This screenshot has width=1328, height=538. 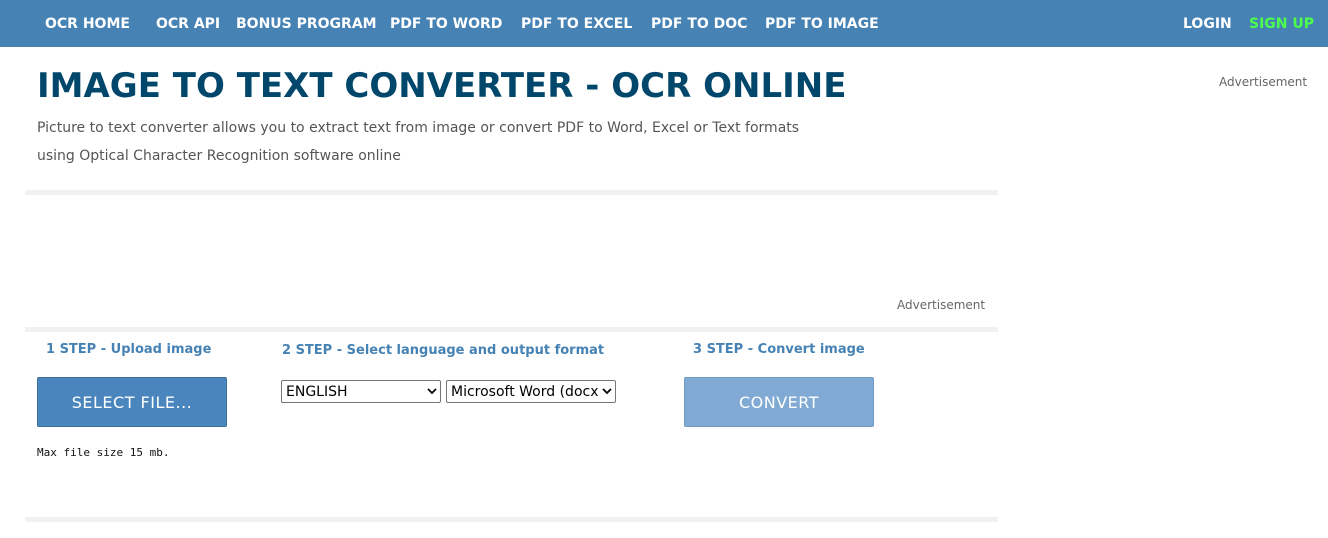 I want to click on section-divider-bottom, so click(x=511, y=519).